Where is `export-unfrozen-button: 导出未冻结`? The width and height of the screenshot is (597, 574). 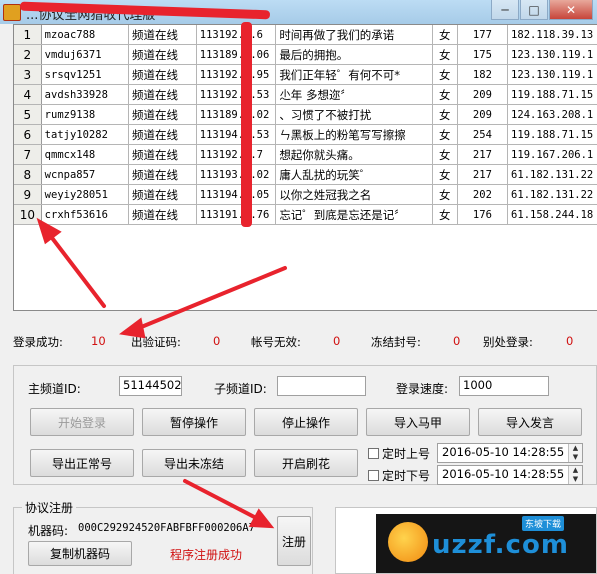
export-unfrozen-button: 导出未冻结 is located at coordinates (194, 463).